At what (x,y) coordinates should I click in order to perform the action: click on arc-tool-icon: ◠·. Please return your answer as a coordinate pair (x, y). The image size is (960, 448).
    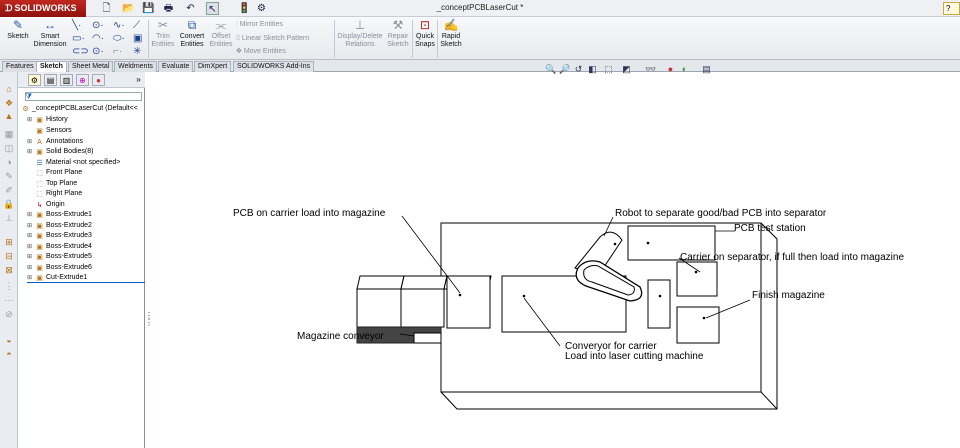
    Looking at the image, I should click on (98, 38).